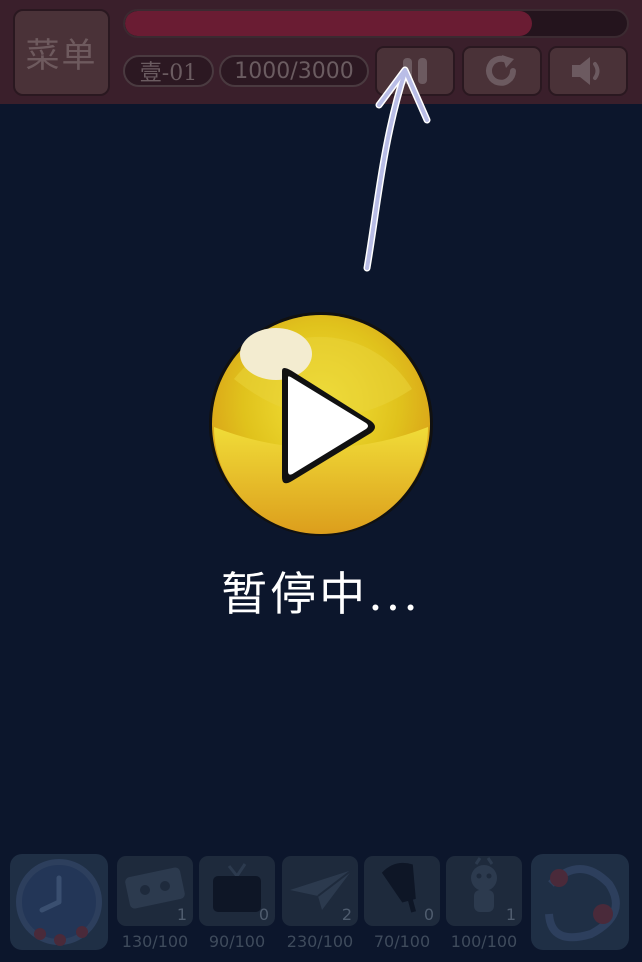 Image resolution: width=642 pixels, height=962 pixels. I want to click on item-progress-label: 70/100, so click(402, 941).